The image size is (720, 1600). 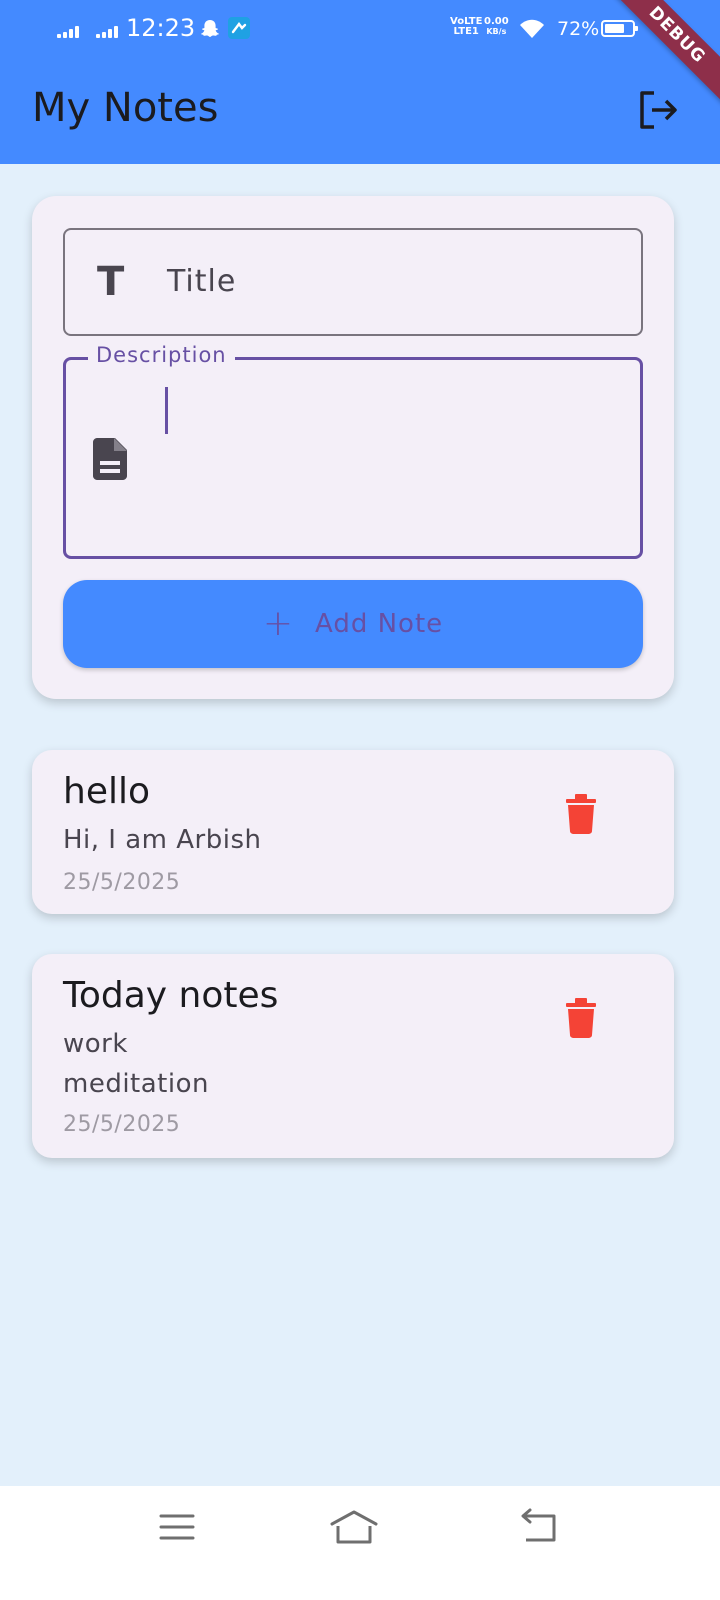 I want to click on description-input: Description, so click(x=353, y=451).